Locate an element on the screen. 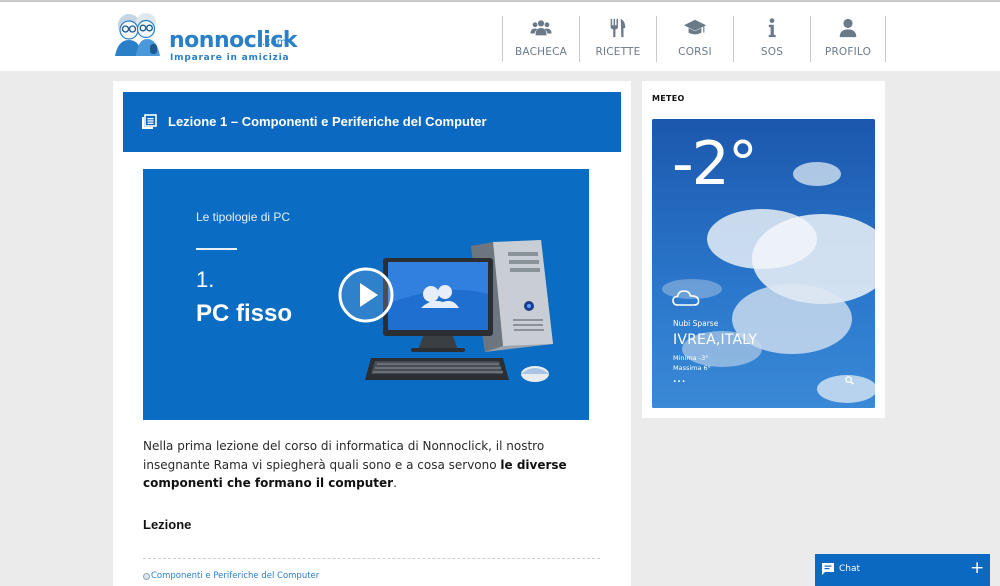  grandparents-logo-icon is located at coordinates (137, 34).